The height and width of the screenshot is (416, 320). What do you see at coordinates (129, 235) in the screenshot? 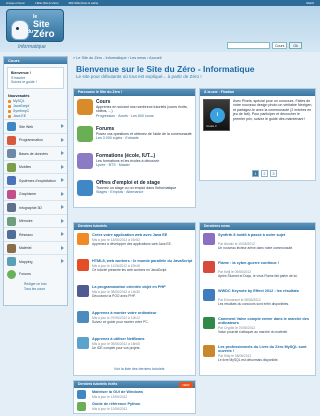
I see `tutorial-title: Créez votre application web avec Java EE` at bounding box center [129, 235].